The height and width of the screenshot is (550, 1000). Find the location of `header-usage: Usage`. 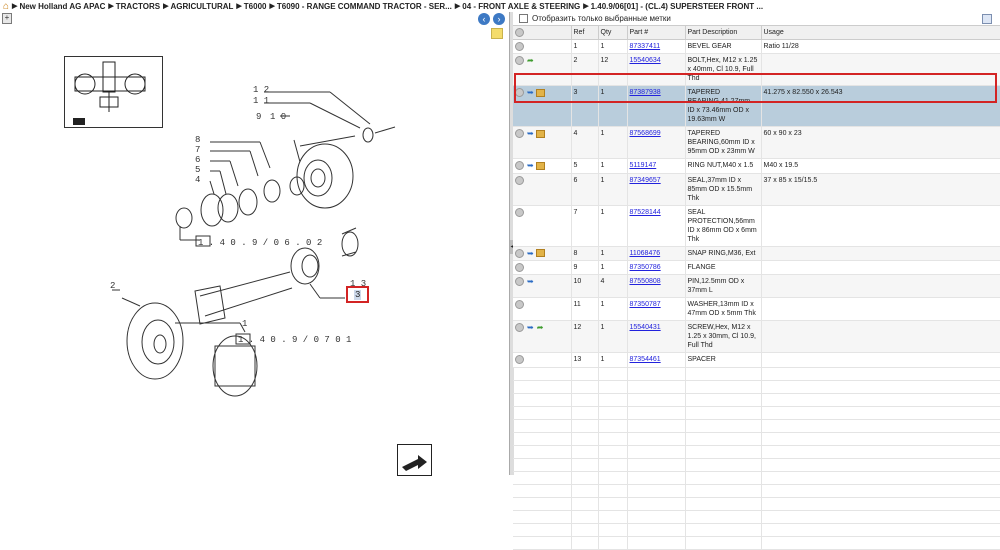

header-usage: Usage is located at coordinates (880, 33).